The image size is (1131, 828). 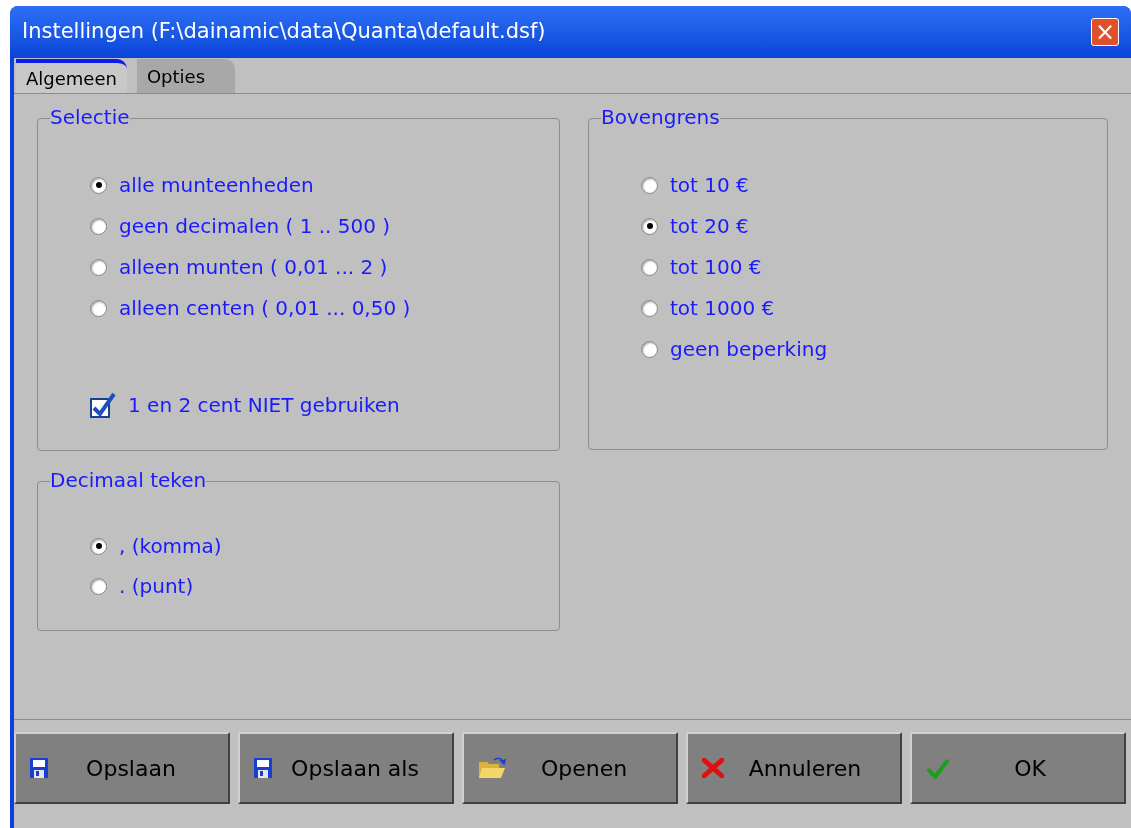 I want to click on dialog-button: Openen, so click(x=570, y=768).